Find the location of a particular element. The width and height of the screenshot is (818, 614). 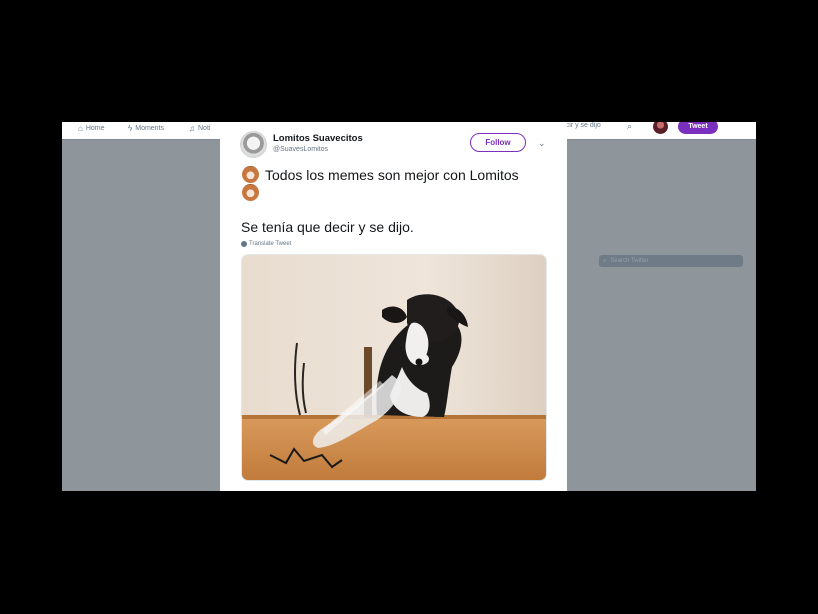

tweet-button: Tweet is located at coordinates (698, 128).